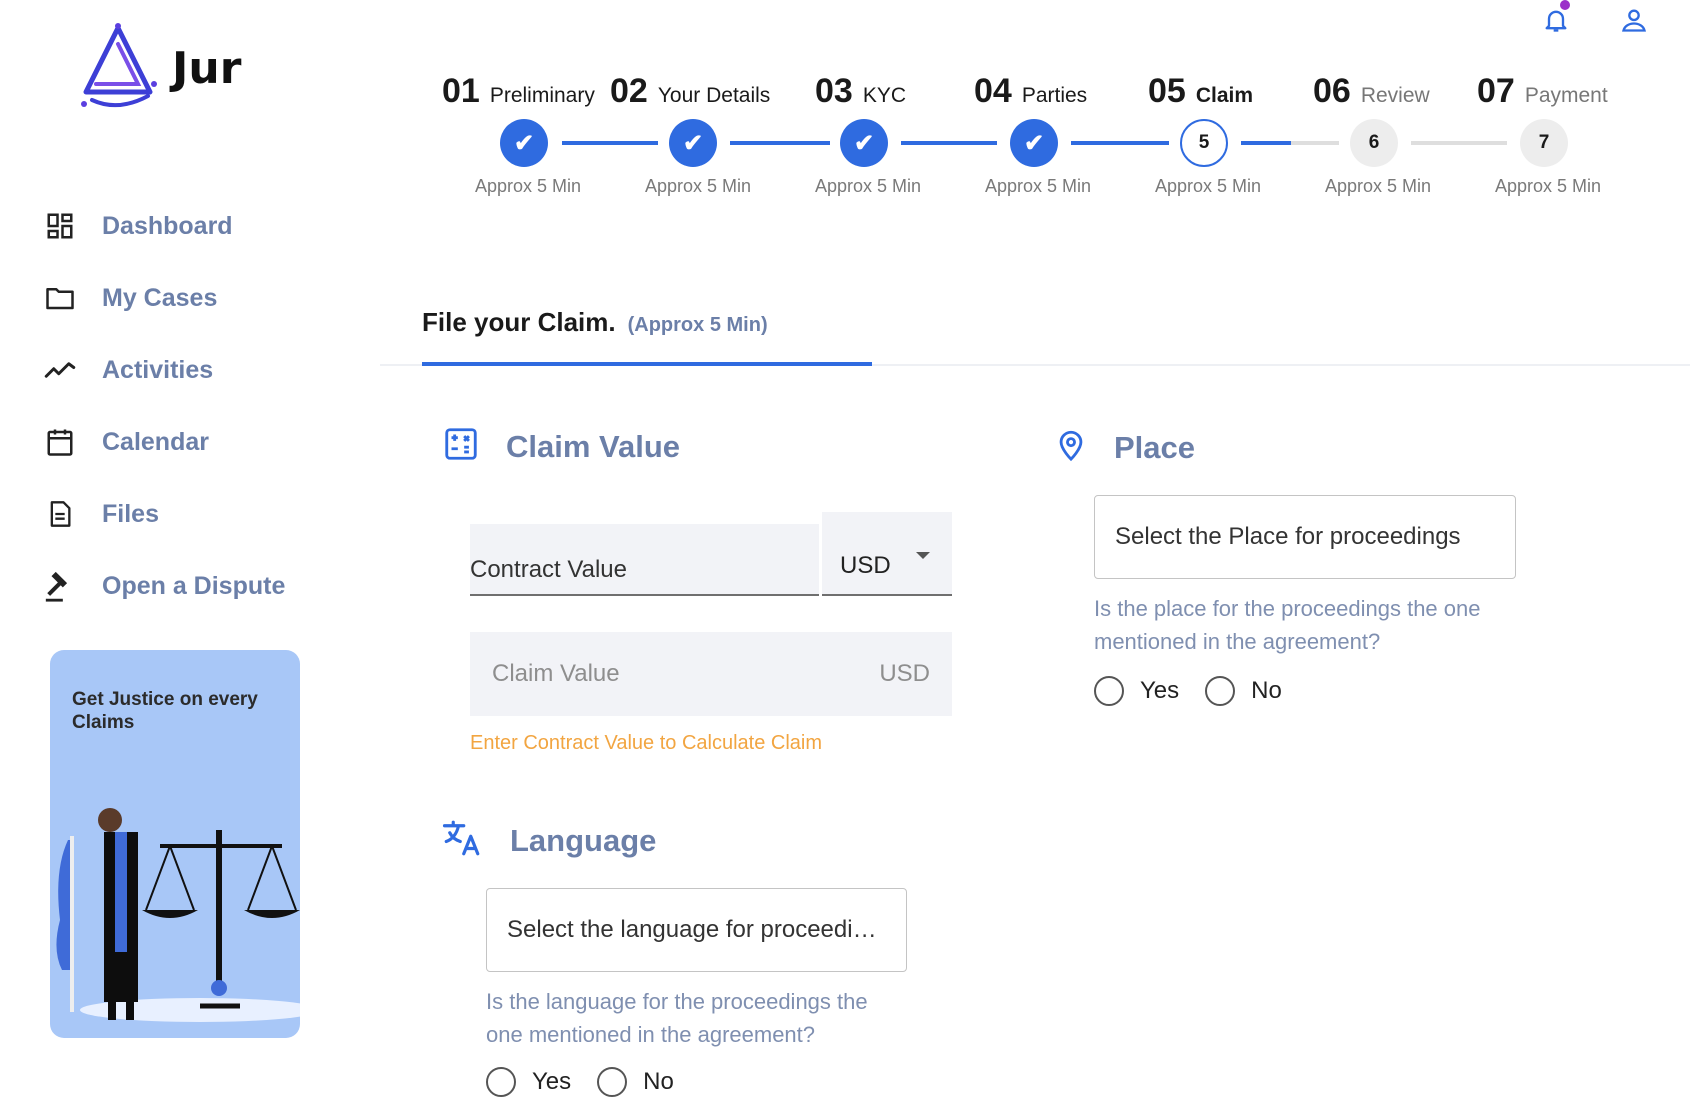  What do you see at coordinates (60, 514) in the screenshot?
I see `file-icon` at bounding box center [60, 514].